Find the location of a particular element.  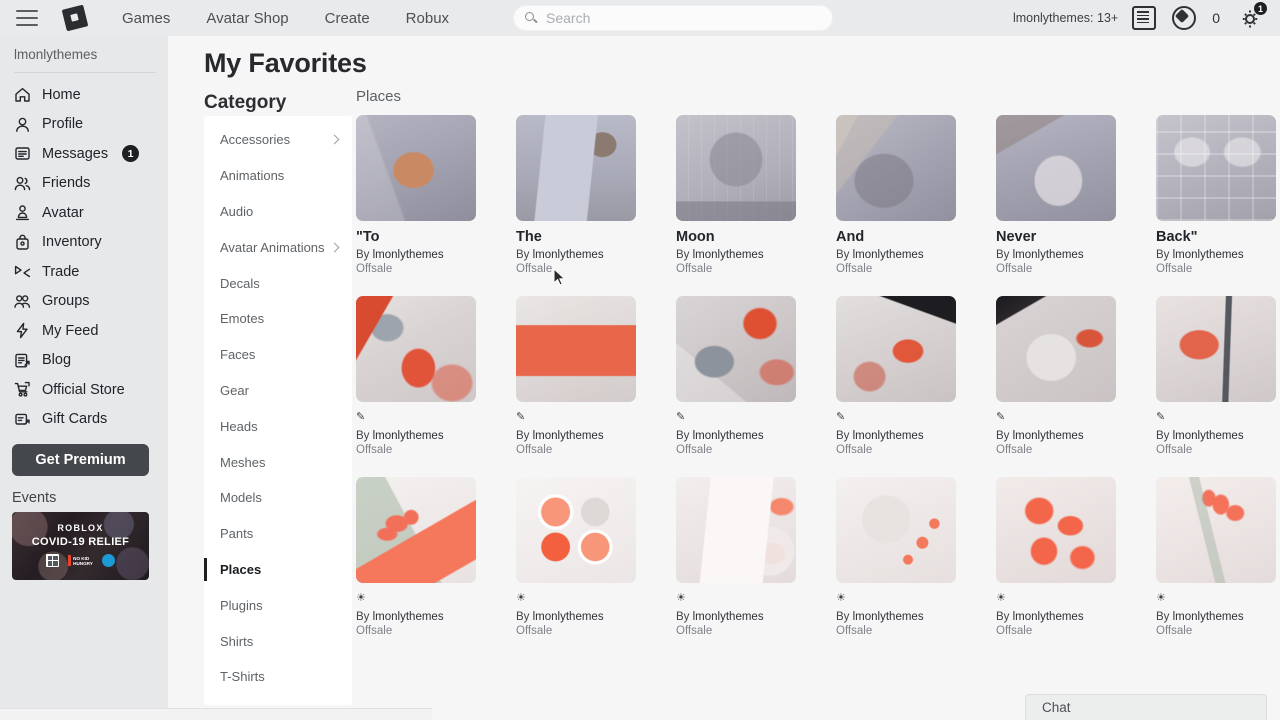

sidebar-item-official-store: Official Store is located at coordinates (84, 390).